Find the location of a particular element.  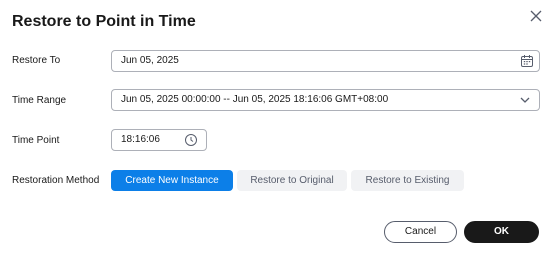

cancel-button: Cancel is located at coordinates (420, 232).